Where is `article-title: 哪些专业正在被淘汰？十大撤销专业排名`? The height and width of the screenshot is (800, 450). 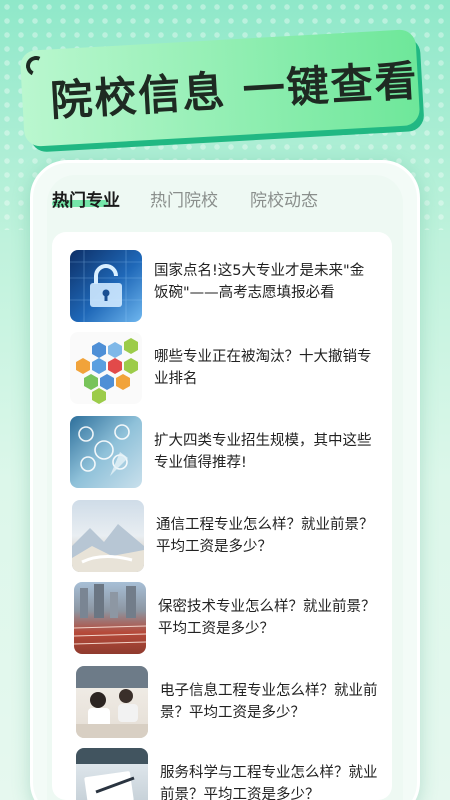
article-title: 哪些专业正在被淘汰？十大撤销专业排名 is located at coordinates (265, 368).